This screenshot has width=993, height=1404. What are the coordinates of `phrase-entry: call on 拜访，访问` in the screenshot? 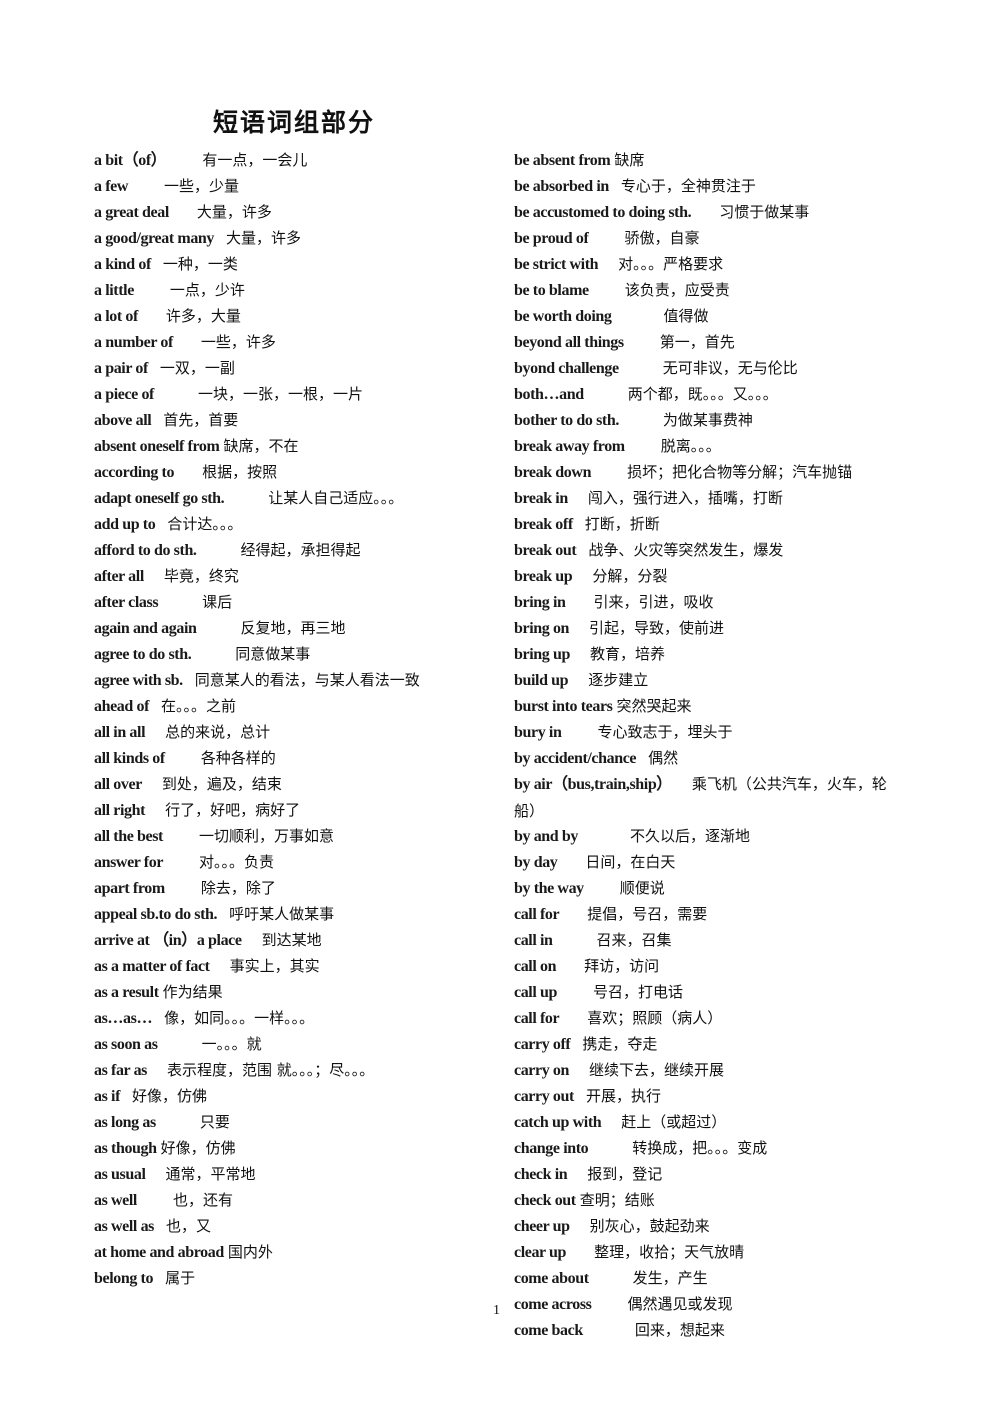 It's located at (586, 966).